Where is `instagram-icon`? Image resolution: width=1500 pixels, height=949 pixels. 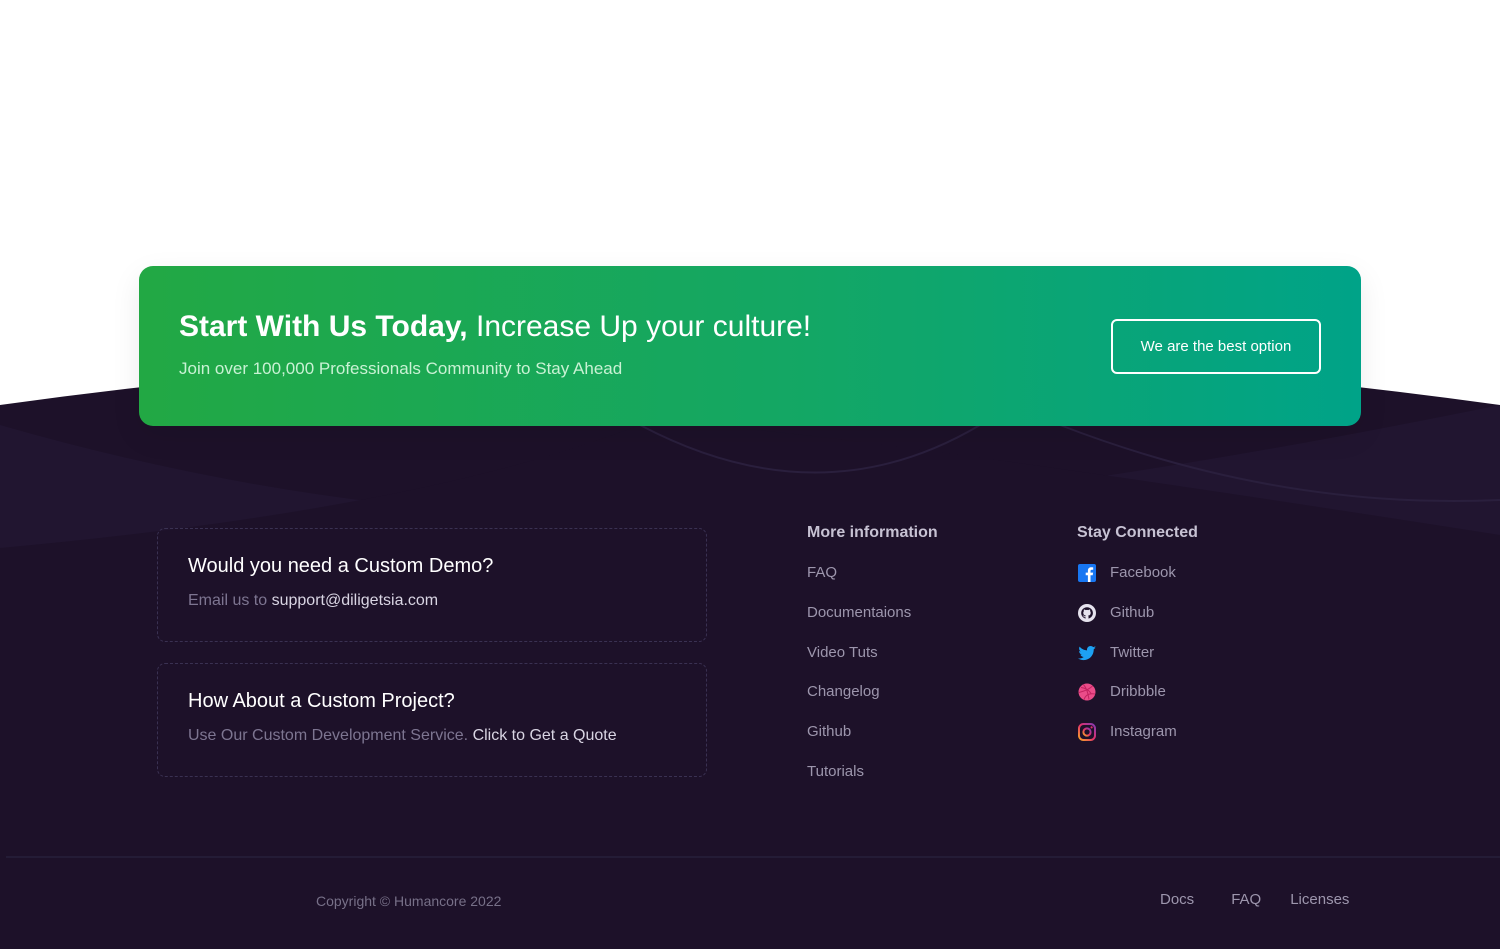 instagram-icon is located at coordinates (1087, 732).